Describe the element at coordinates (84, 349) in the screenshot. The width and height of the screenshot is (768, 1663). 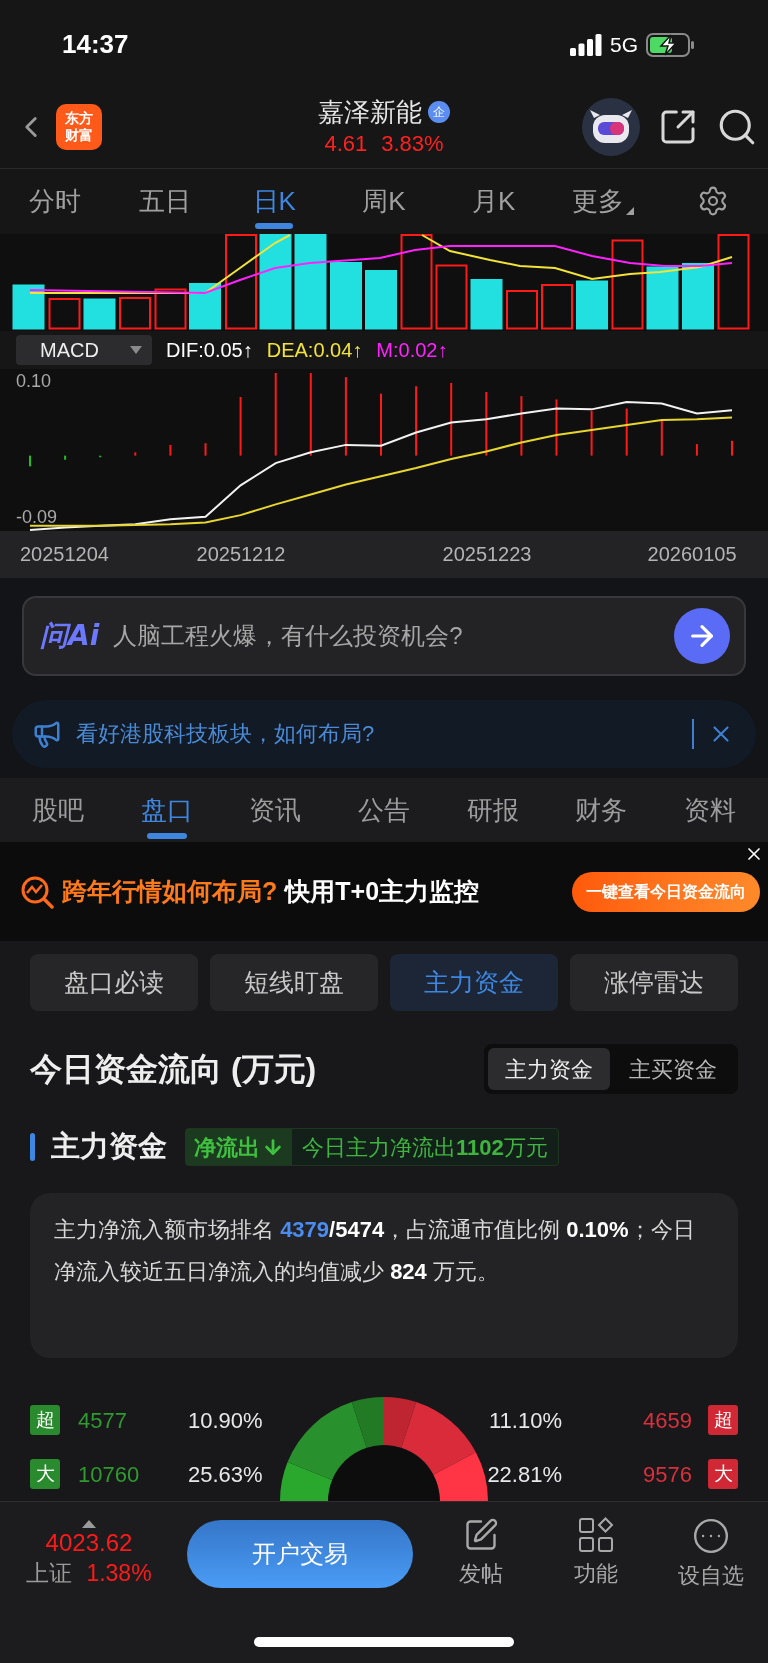
I see `indicator-dropdown: MACD` at that location.